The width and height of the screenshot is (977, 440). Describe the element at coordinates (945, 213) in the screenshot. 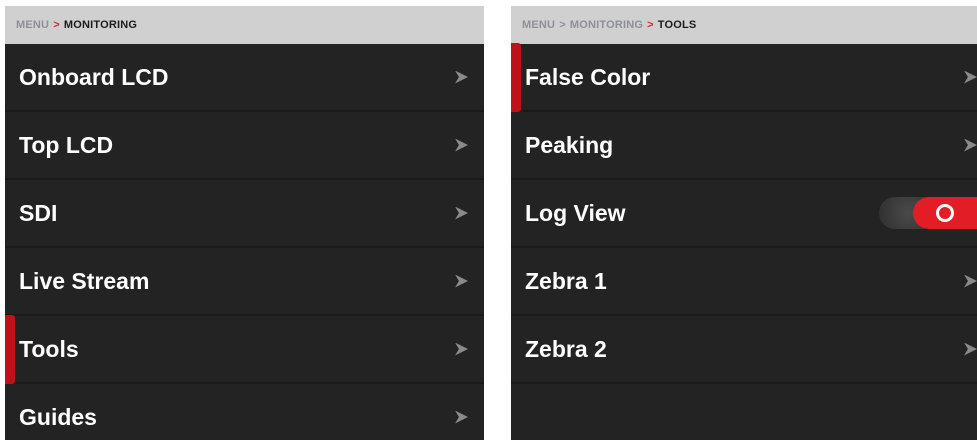

I see `toggle-knob-icon` at that location.